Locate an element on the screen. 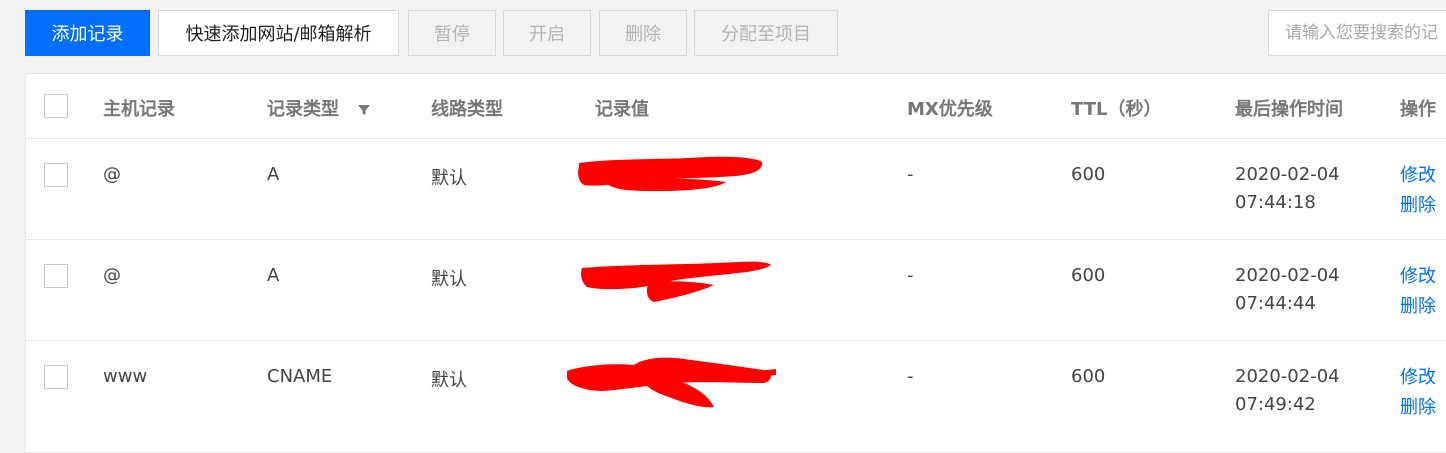 The height and width of the screenshot is (453, 1446). delete-button: 删除 is located at coordinates (643, 33).